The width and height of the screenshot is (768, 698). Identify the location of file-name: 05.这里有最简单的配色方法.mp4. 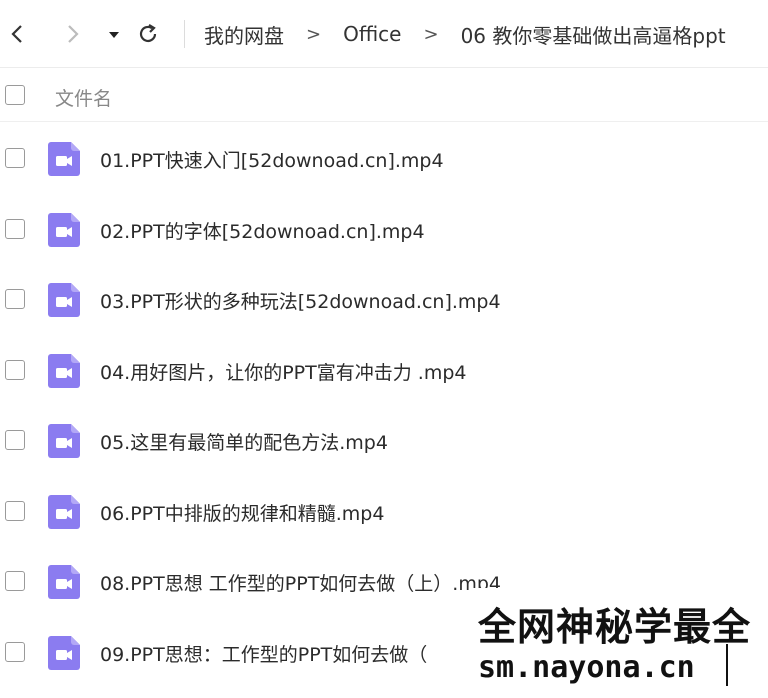
(244, 441).